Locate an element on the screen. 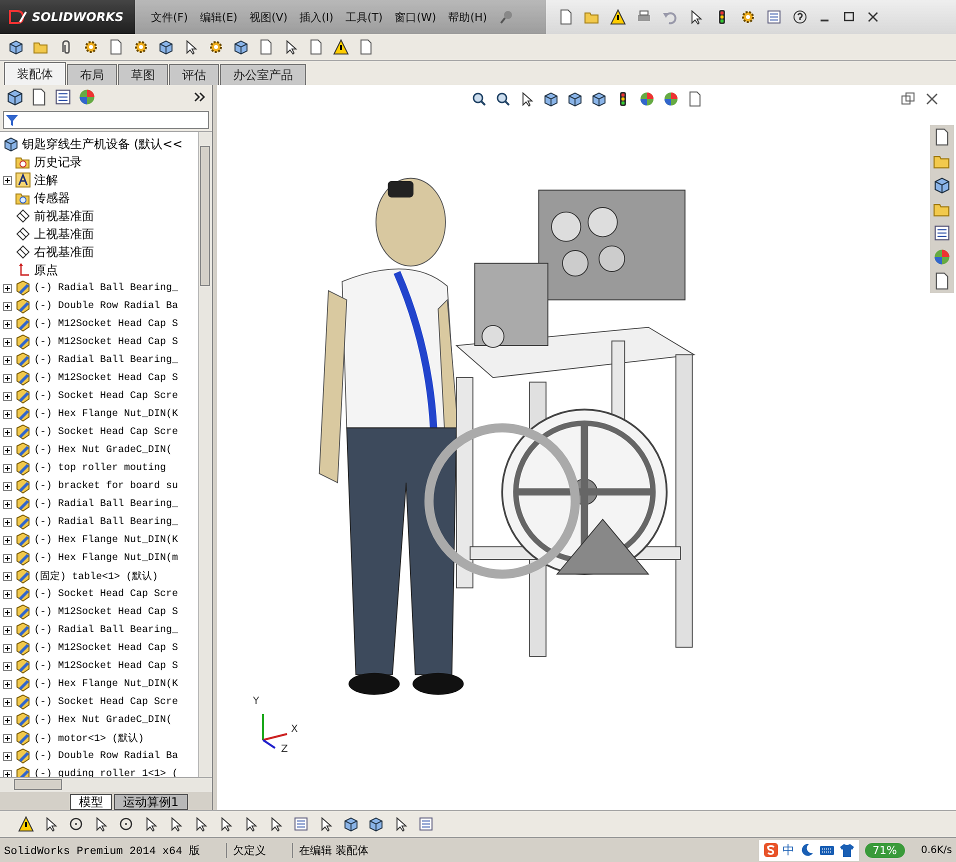 The width and height of the screenshot is (956, 862). tree-item: (-) bracket for board su is located at coordinates (99, 486).